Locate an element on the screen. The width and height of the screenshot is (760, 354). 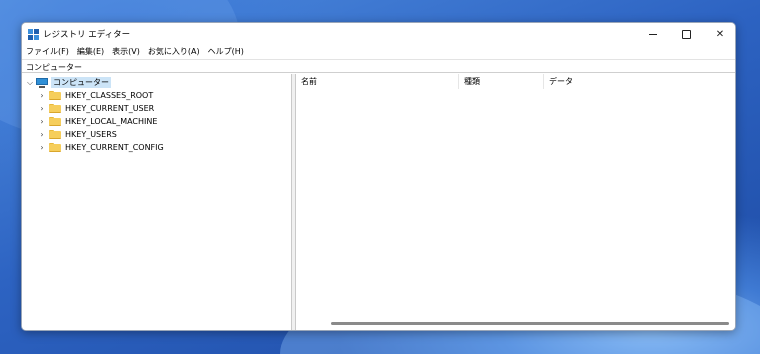
tree-item-label: HKEY_CURRENT_USER is located at coordinates (110, 108).